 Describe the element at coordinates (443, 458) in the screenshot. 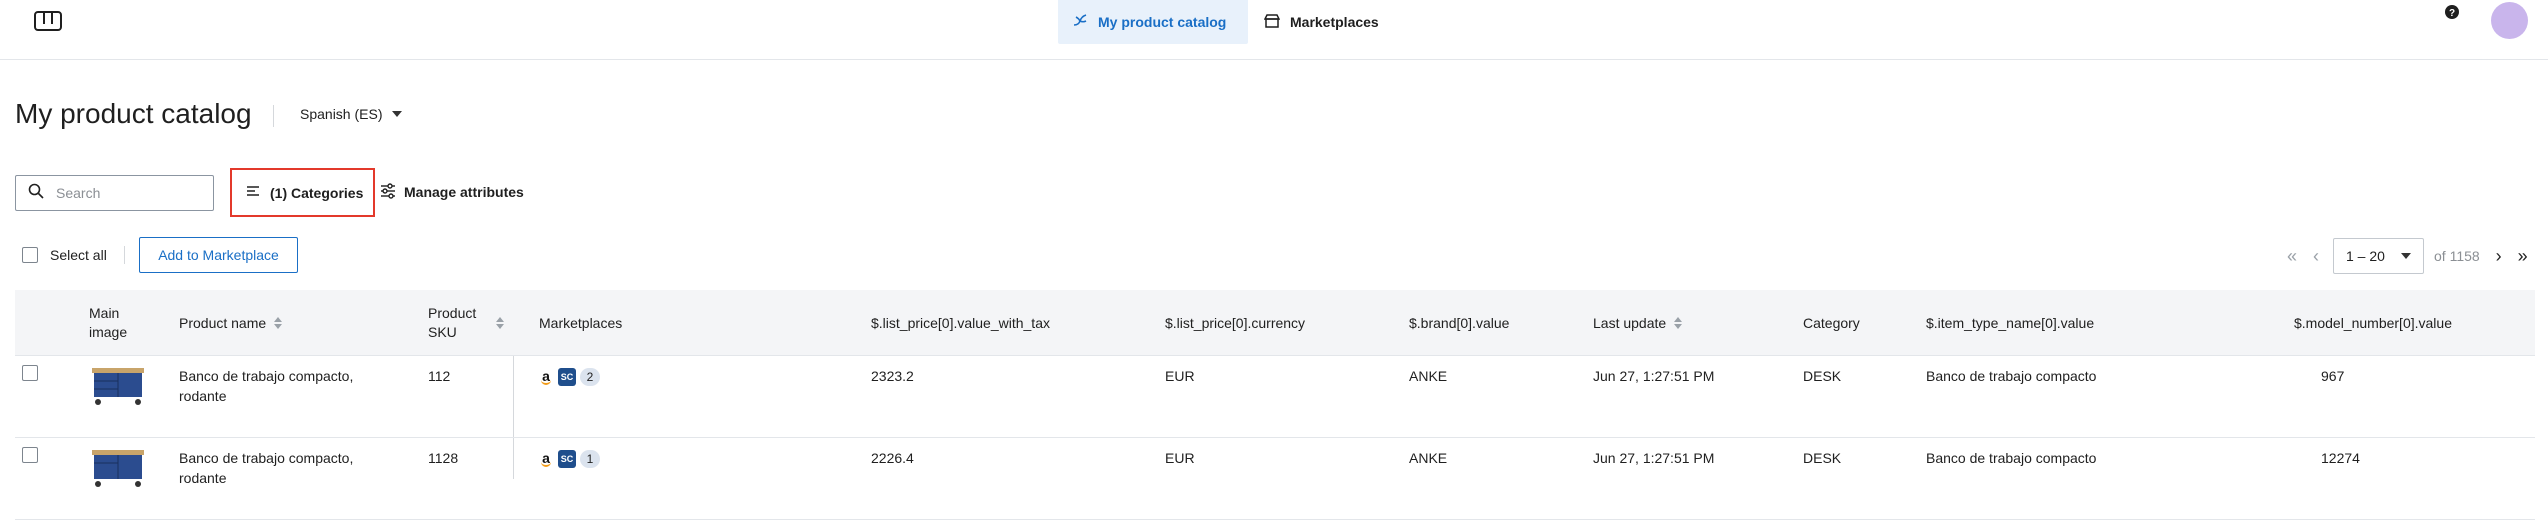

I see `product-sku: 1128` at that location.